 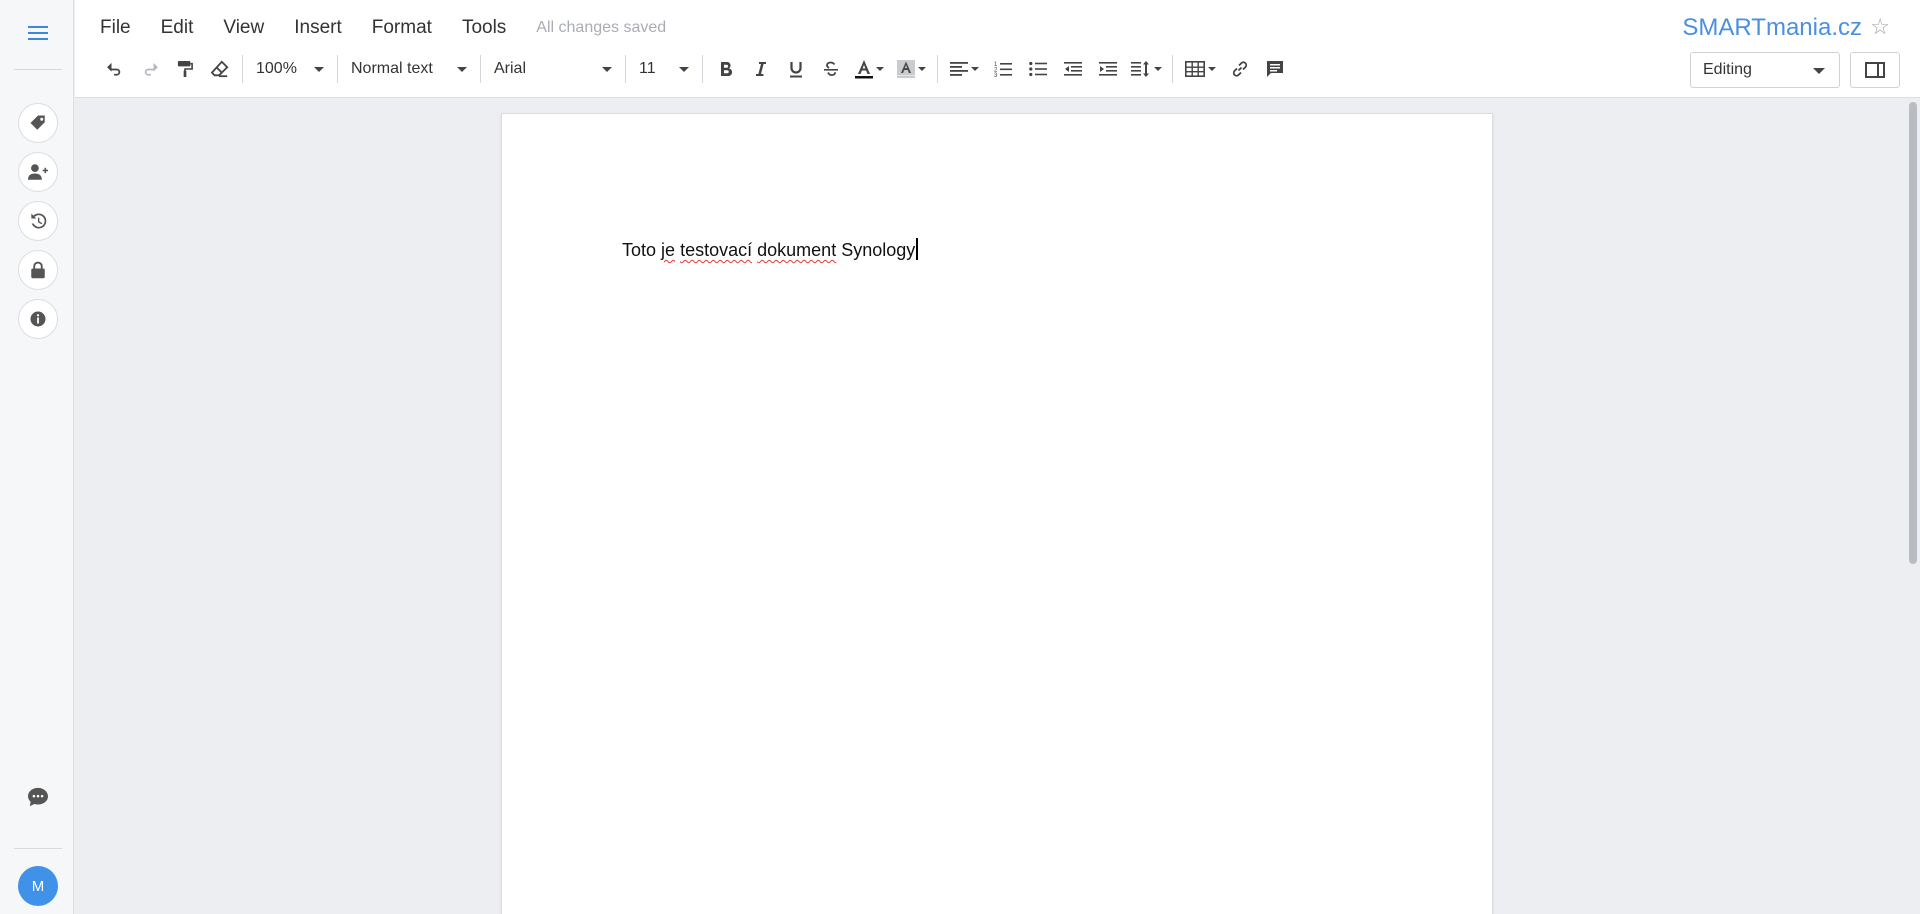 I want to click on decrease-indent-button, so click(x=1072, y=69).